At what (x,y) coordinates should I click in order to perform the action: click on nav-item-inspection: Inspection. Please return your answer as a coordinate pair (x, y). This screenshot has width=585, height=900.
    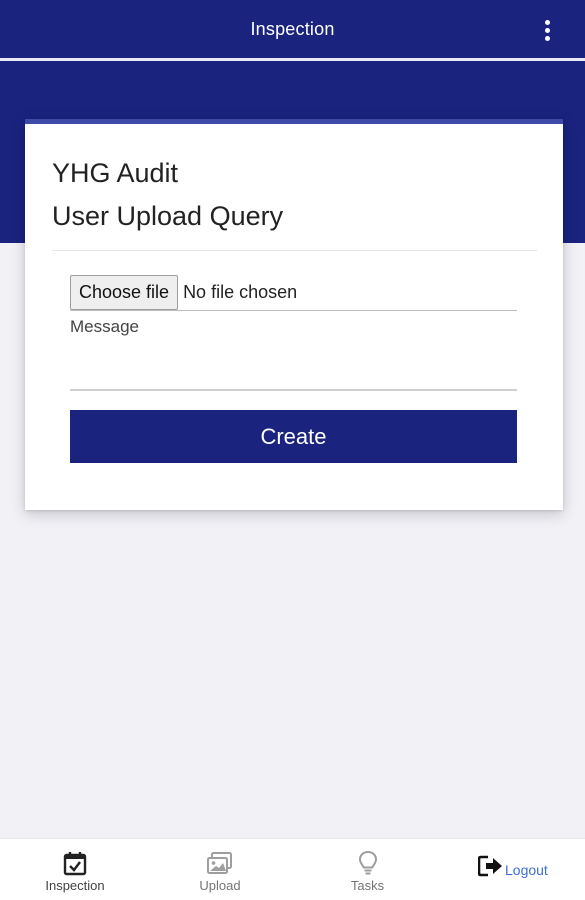
    Looking at the image, I should click on (75, 869).